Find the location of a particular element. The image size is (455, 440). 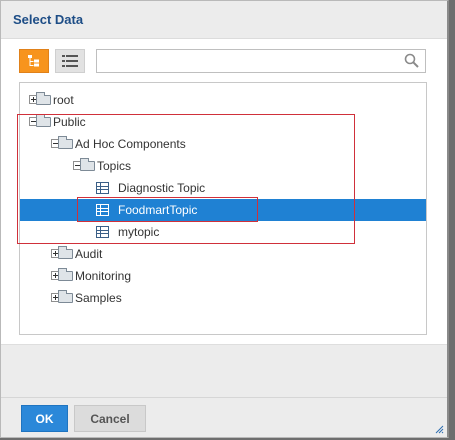

ok-button: OK is located at coordinates (44, 418).